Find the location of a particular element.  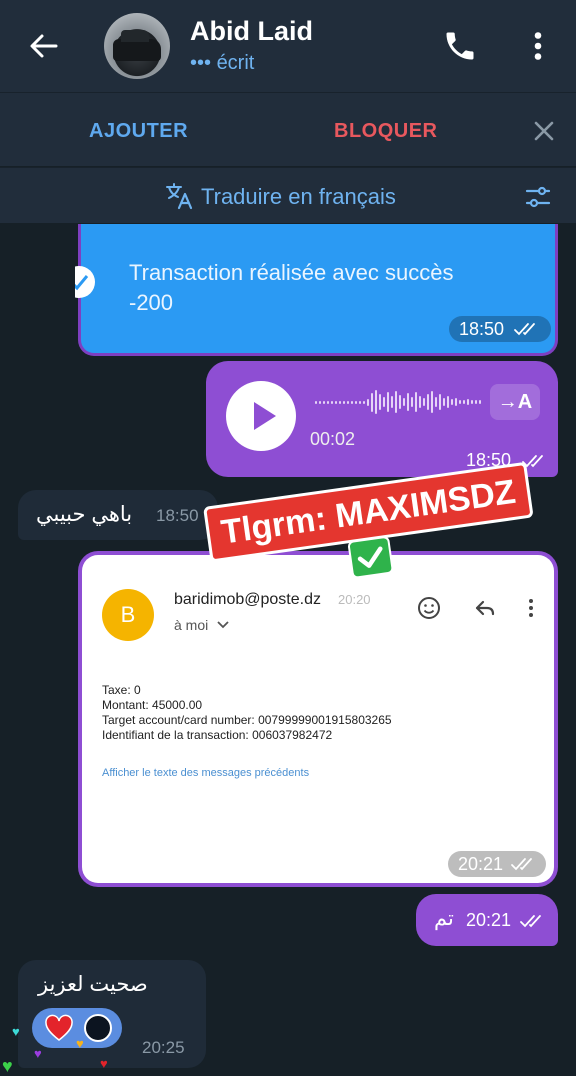

sender-avatar: B is located at coordinates (128, 615).